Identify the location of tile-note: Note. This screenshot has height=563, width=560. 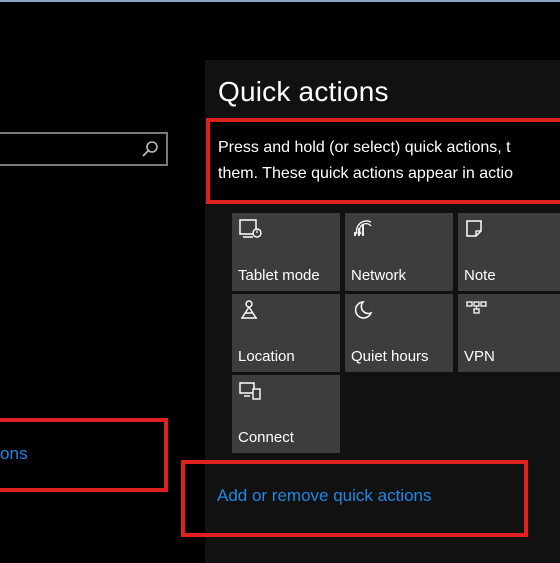
(509, 252).